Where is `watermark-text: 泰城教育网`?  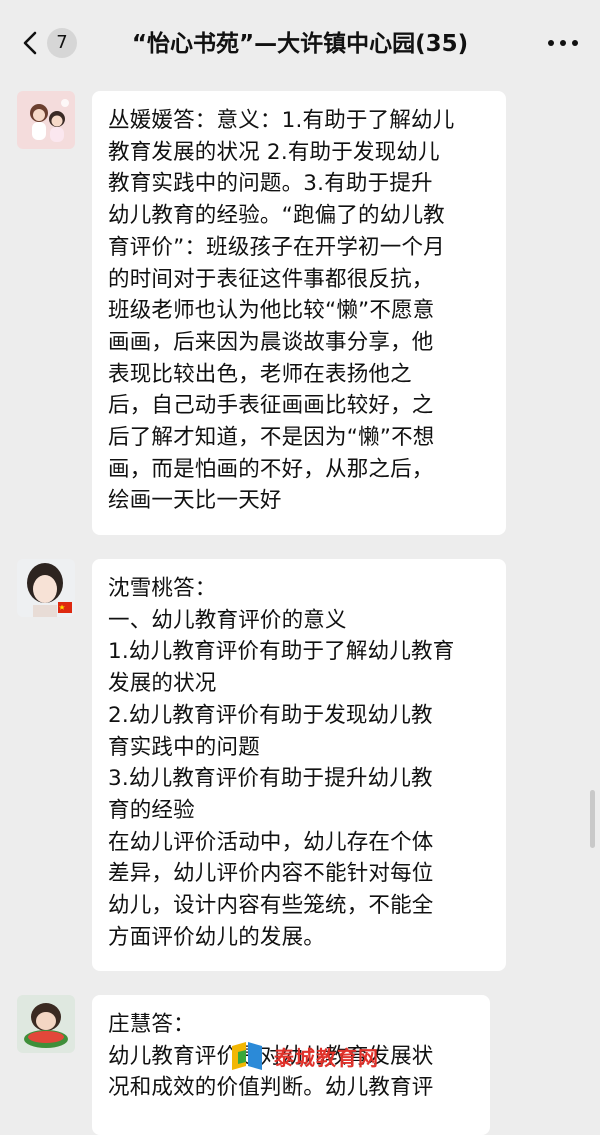 watermark-text: 泰城教育网 is located at coordinates (326, 1058).